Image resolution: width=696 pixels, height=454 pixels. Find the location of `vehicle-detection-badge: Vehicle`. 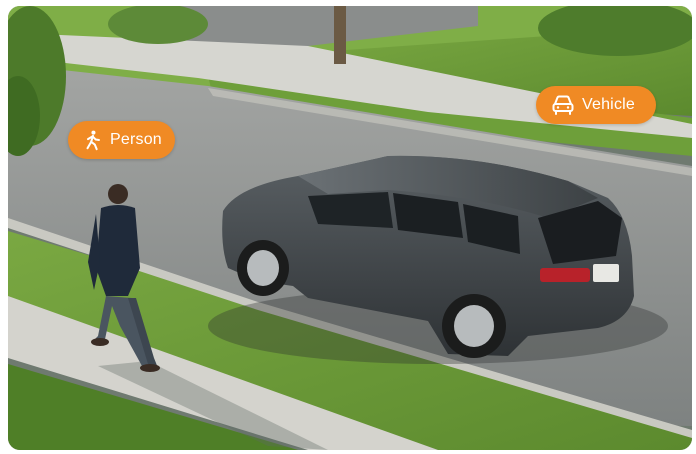

vehicle-detection-badge: Vehicle is located at coordinates (596, 105).